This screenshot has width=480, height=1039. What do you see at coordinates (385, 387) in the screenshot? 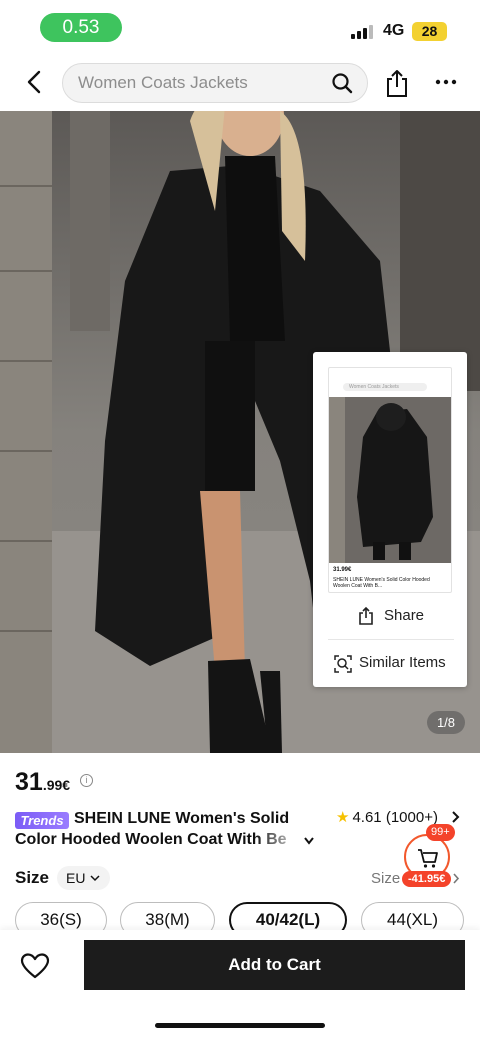
I see `thumbnail-search: Women Coats Jackets` at bounding box center [385, 387].